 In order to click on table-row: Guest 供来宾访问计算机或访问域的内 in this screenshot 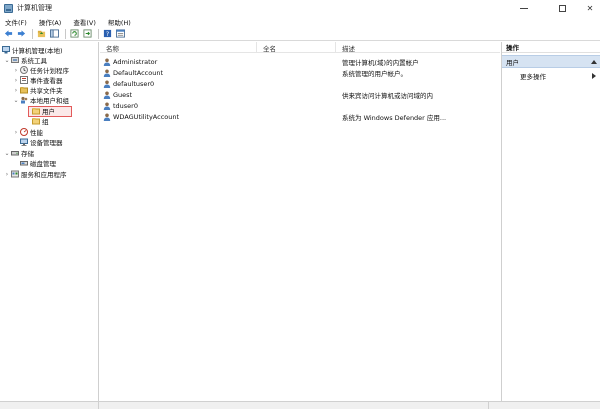, I will do `click(300, 95)`.